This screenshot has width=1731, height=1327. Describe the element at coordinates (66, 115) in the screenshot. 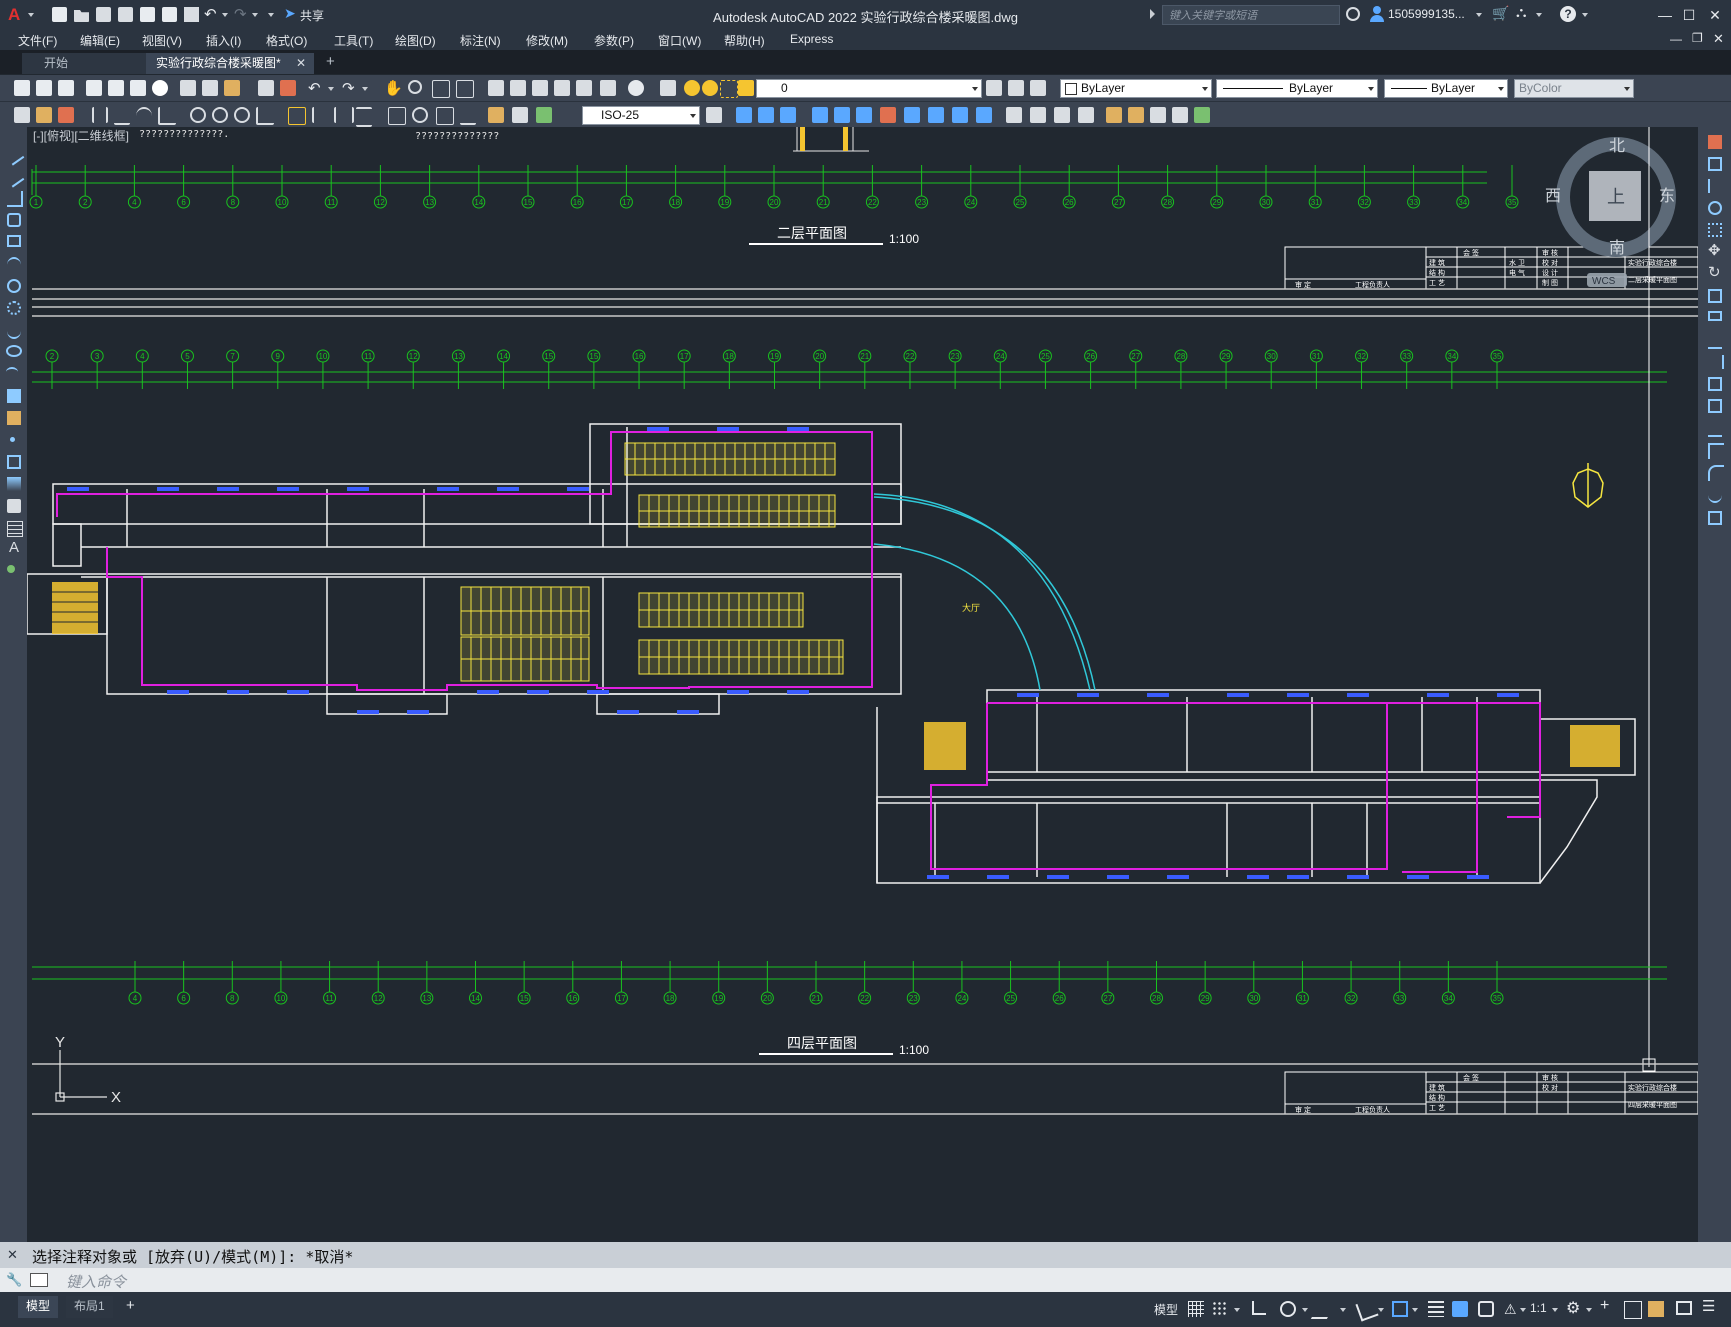

I see `ribbon-tool-3-icon` at that location.